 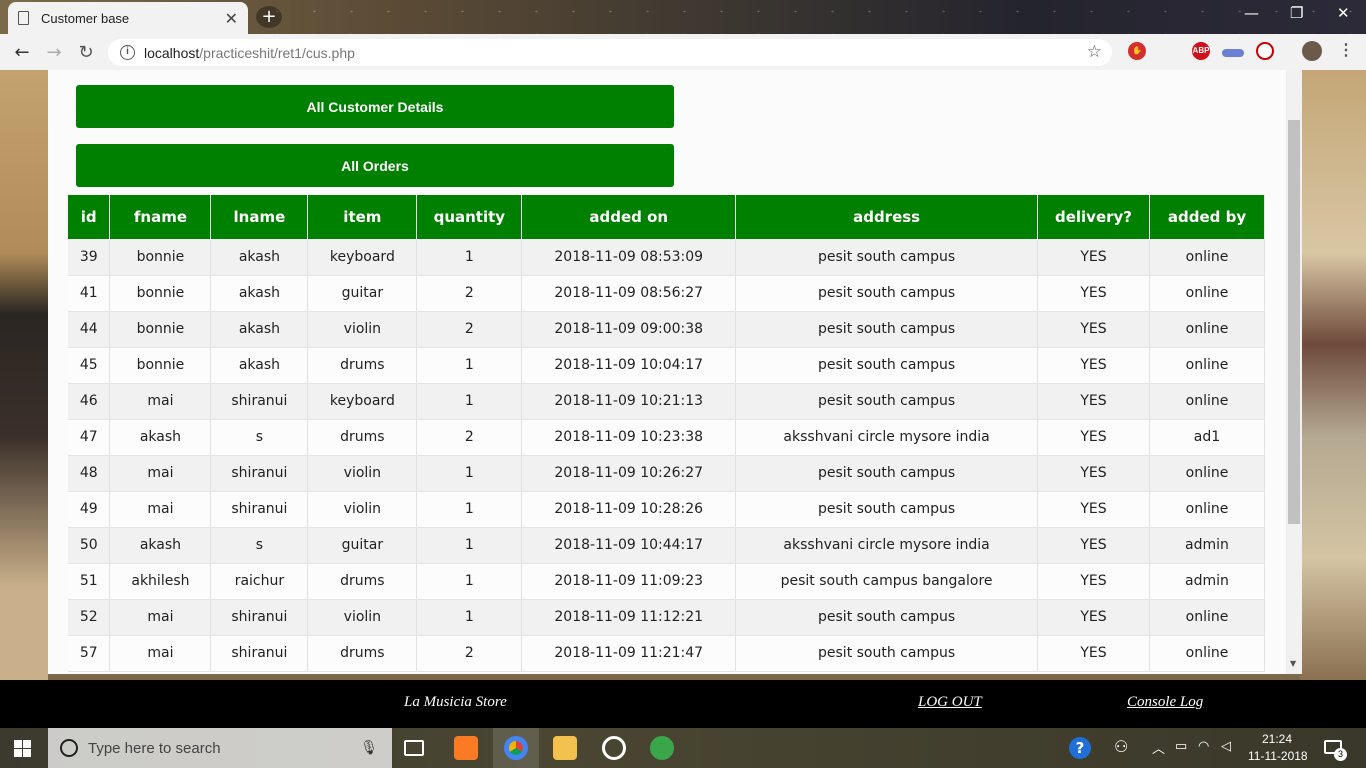 I want to click on logout-link: LOG OUT, so click(x=950, y=702).